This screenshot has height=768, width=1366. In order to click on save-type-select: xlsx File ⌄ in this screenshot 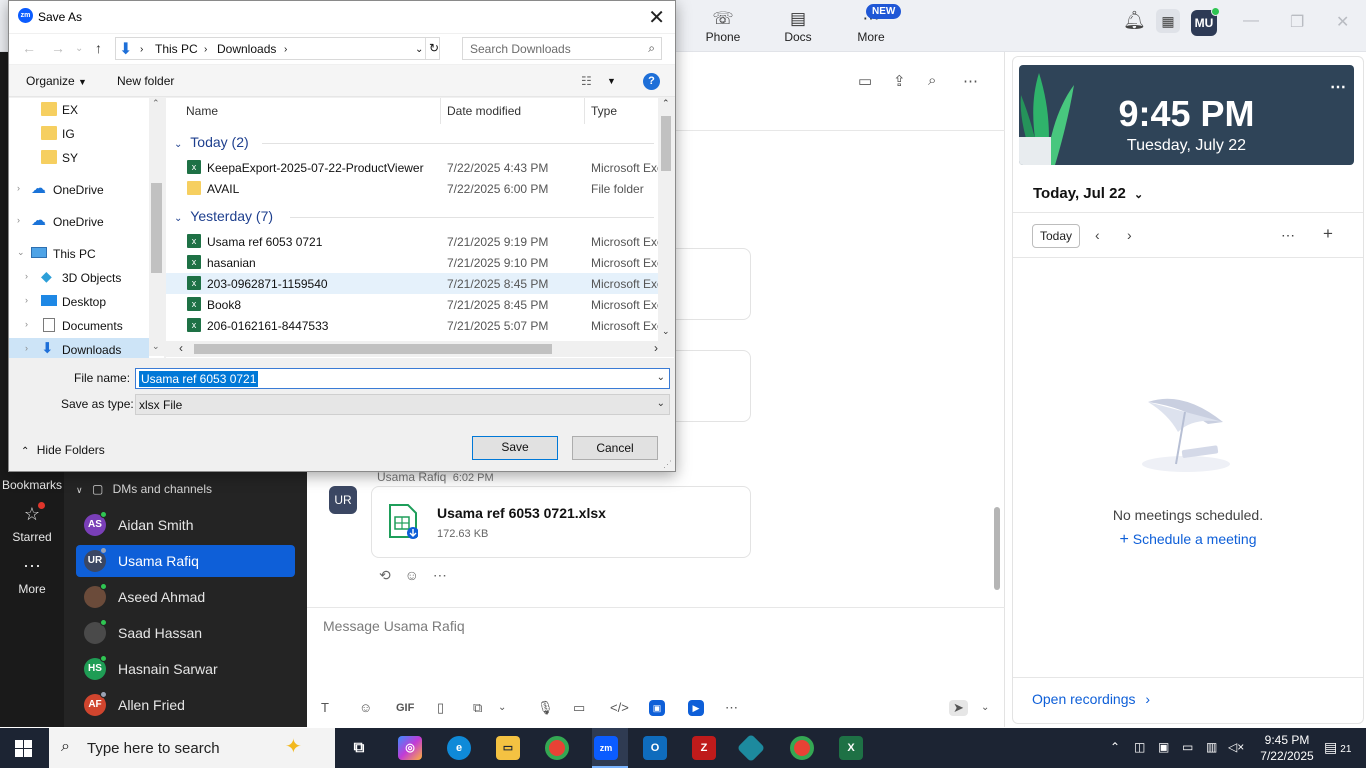, I will do `click(402, 404)`.